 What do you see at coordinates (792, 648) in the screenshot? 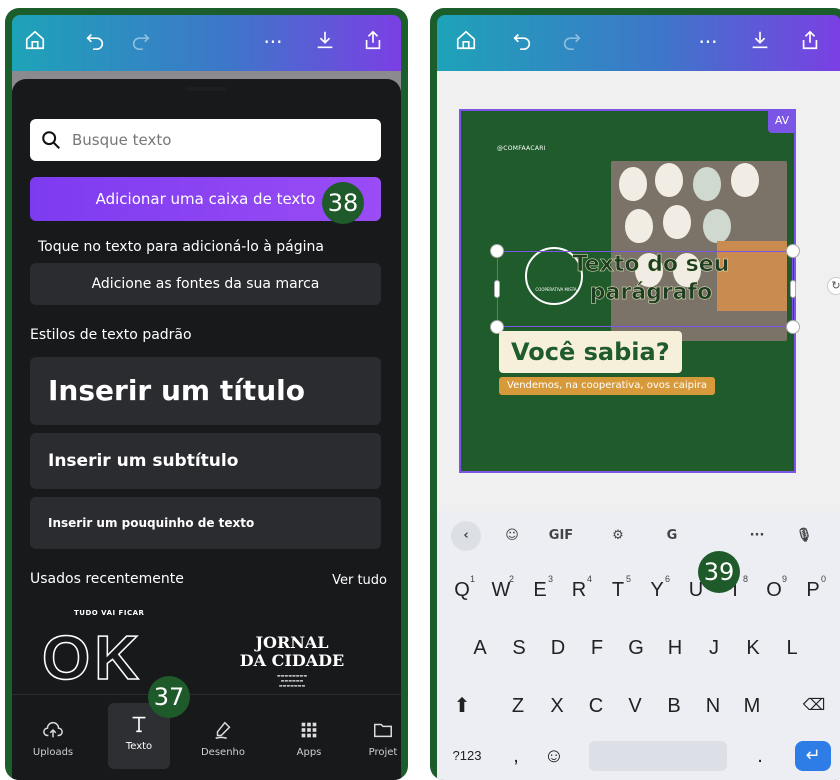
I see `key-l: L` at bounding box center [792, 648].